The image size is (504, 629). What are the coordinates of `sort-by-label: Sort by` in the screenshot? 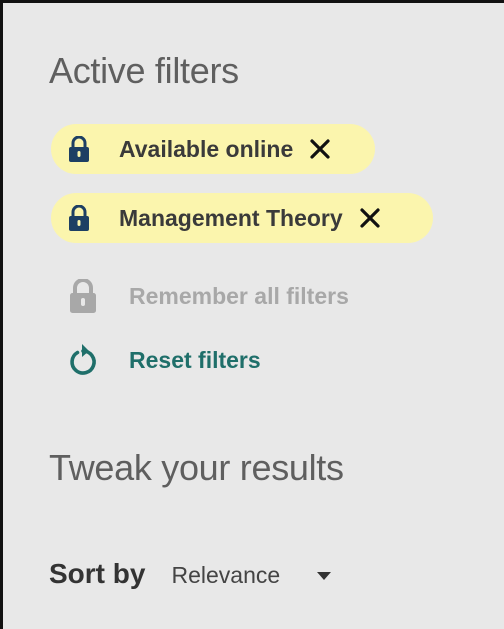 It's located at (97, 573).